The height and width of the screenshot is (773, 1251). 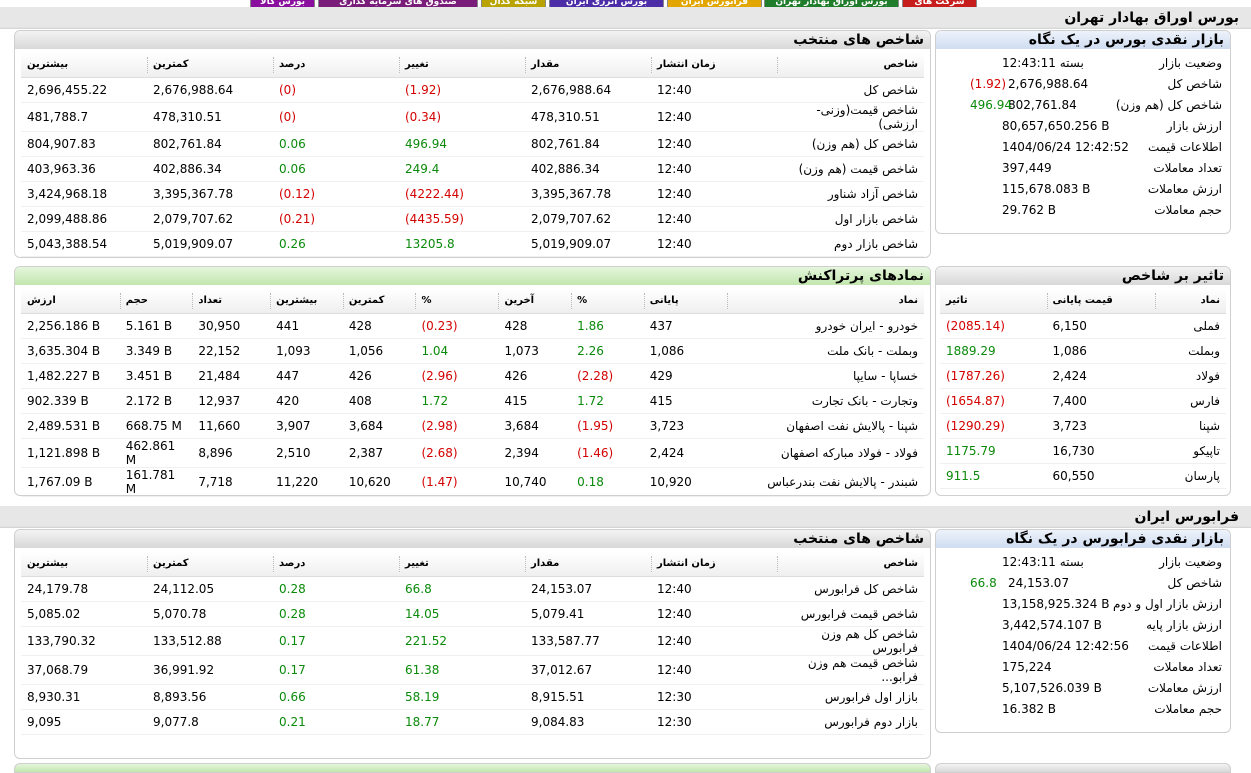 What do you see at coordinates (1083, 451) in the screenshot?
I see `table-row: تاپیکو 16,730 1175.79` at bounding box center [1083, 451].